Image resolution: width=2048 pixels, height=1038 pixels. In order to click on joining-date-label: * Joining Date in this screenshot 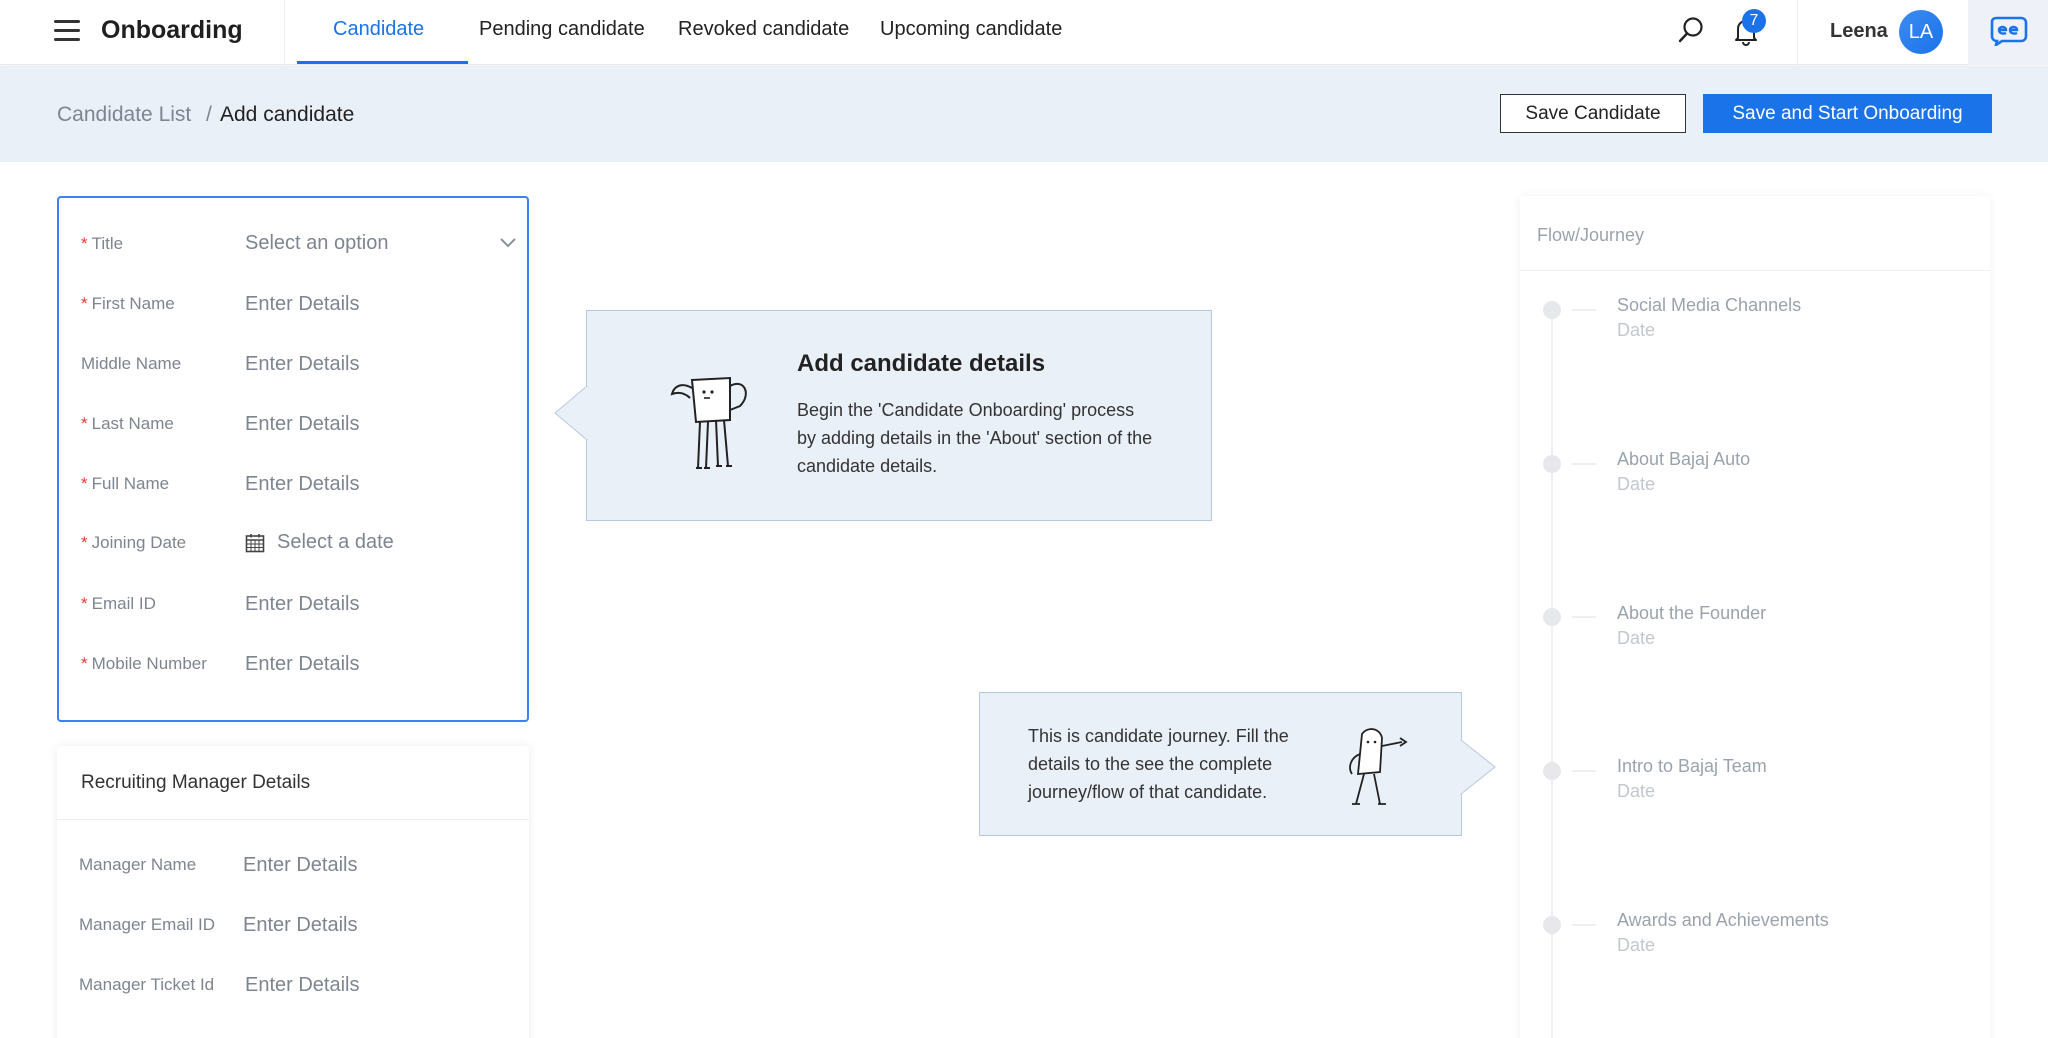, I will do `click(134, 542)`.